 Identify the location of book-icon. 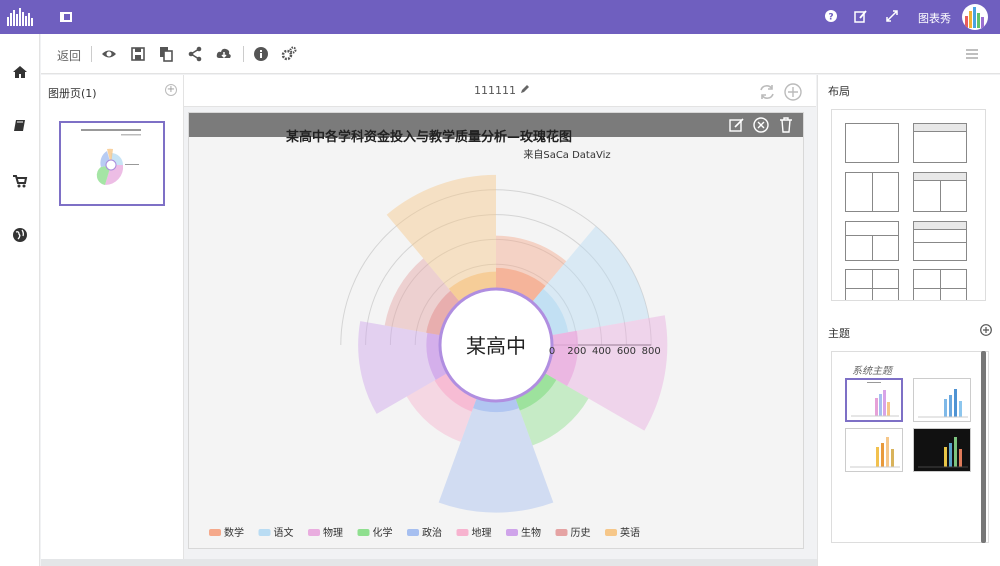
(20, 126).